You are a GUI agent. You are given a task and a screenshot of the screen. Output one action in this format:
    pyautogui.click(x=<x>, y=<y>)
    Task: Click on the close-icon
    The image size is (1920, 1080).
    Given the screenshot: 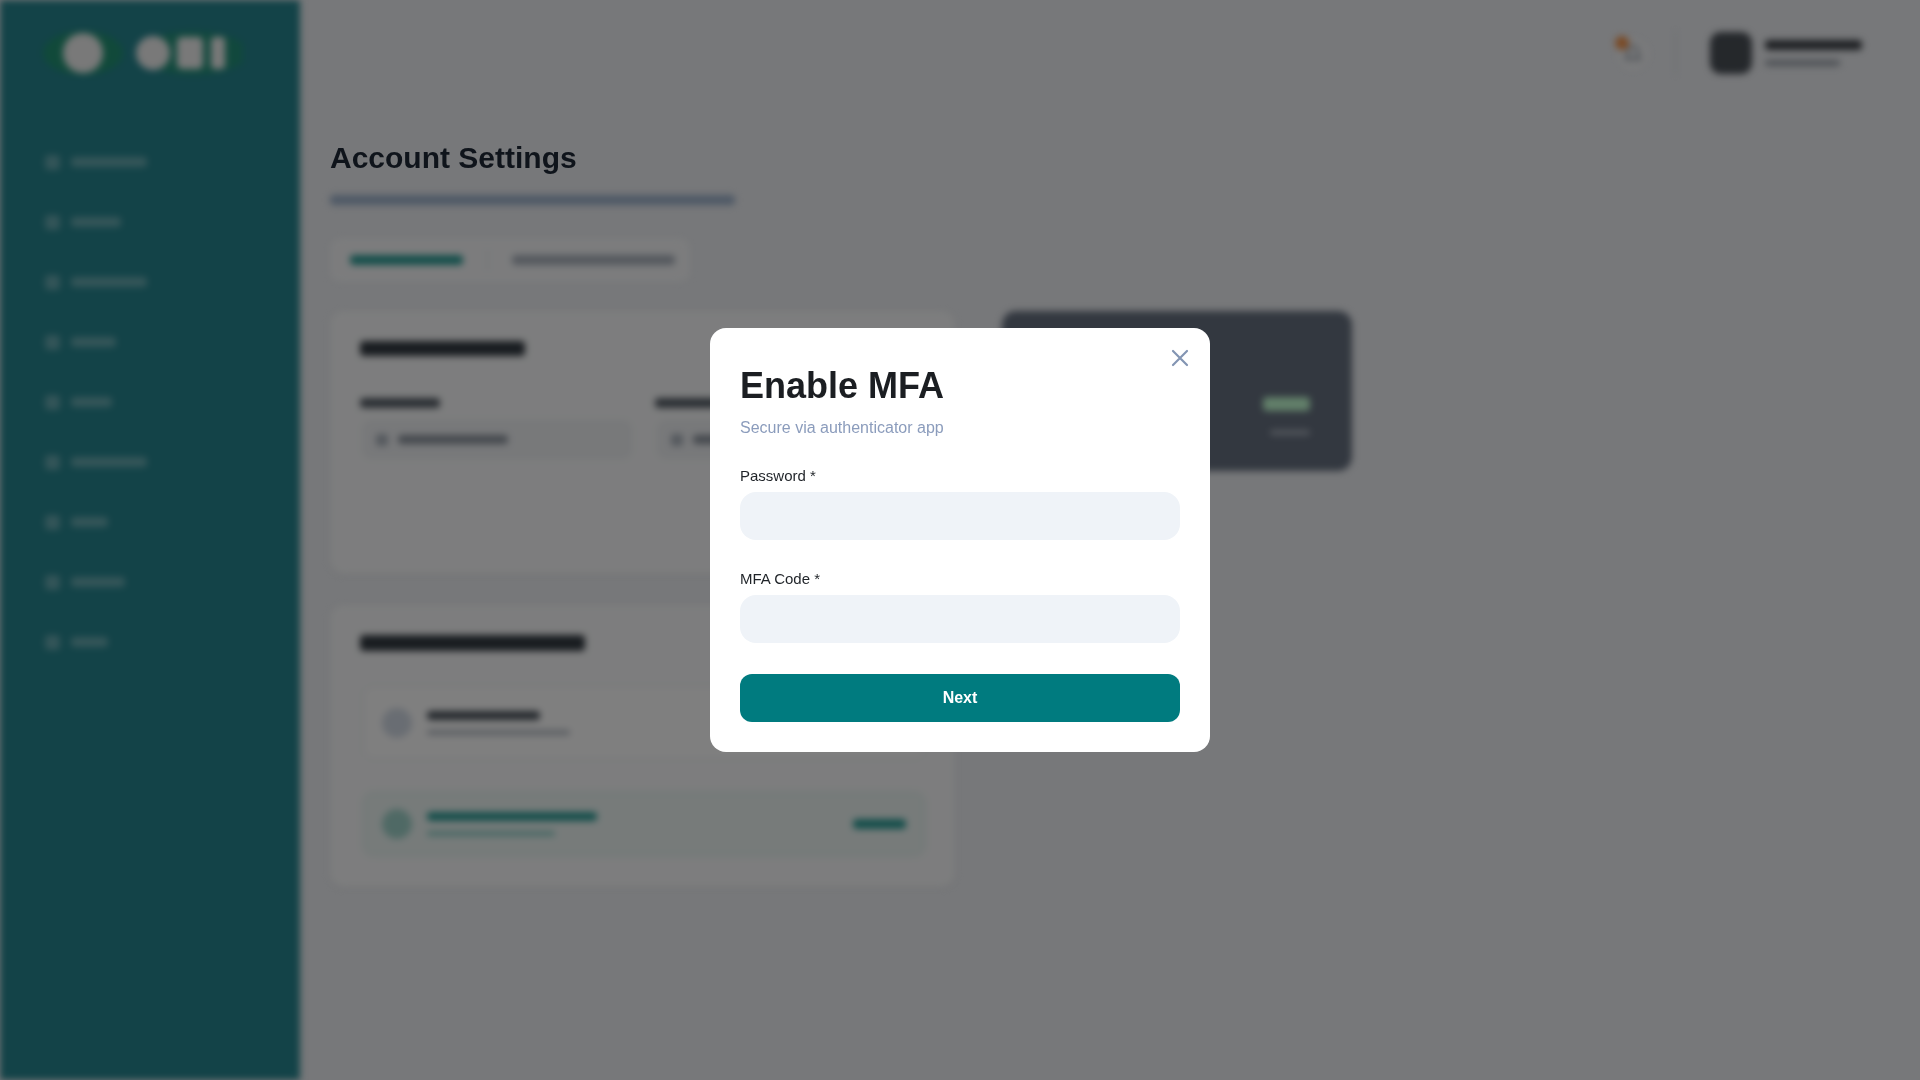 What is the action you would take?
    pyautogui.click(x=1180, y=358)
    